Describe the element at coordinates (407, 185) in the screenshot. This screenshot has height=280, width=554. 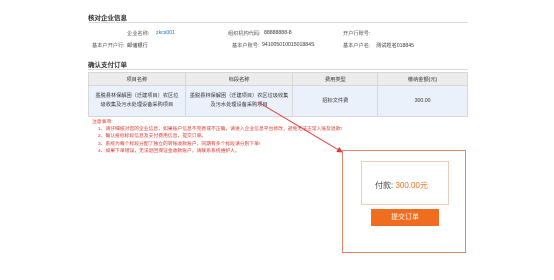
I see `payment-amount: 300.00` at that location.